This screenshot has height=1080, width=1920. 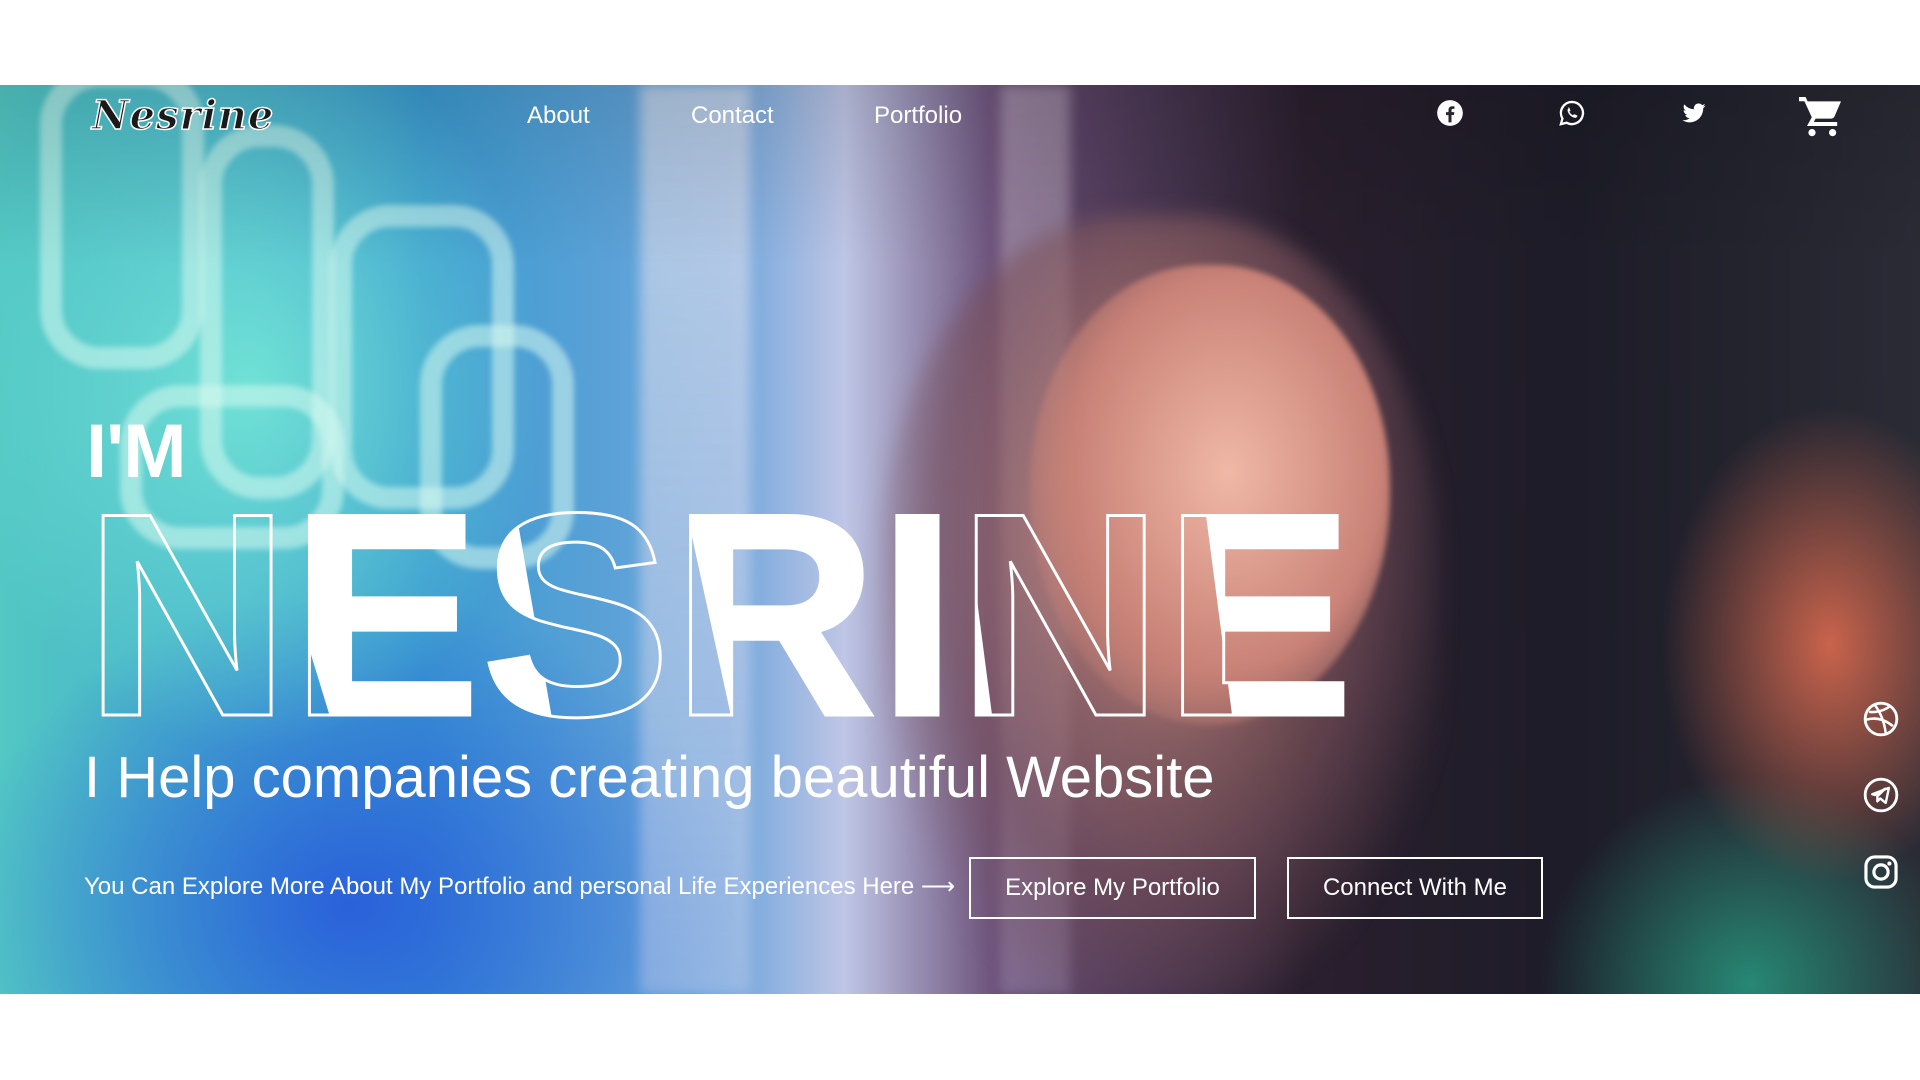 What do you see at coordinates (136, 451) in the screenshot?
I see `hero-intro: I'M` at bounding box center [136, 451].